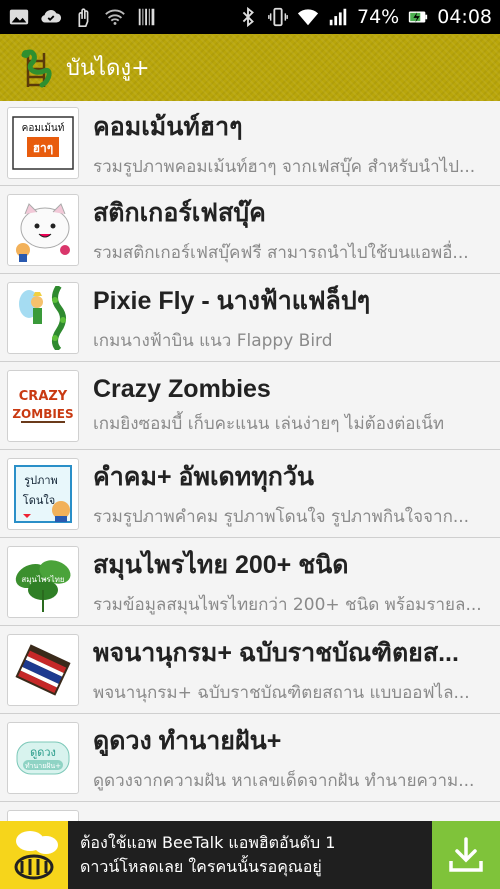  Describe the element at coordinates (168, 126) in the screenshot. I see `app-title-label: คอมเม้นท์ฮาๆ` at that location.